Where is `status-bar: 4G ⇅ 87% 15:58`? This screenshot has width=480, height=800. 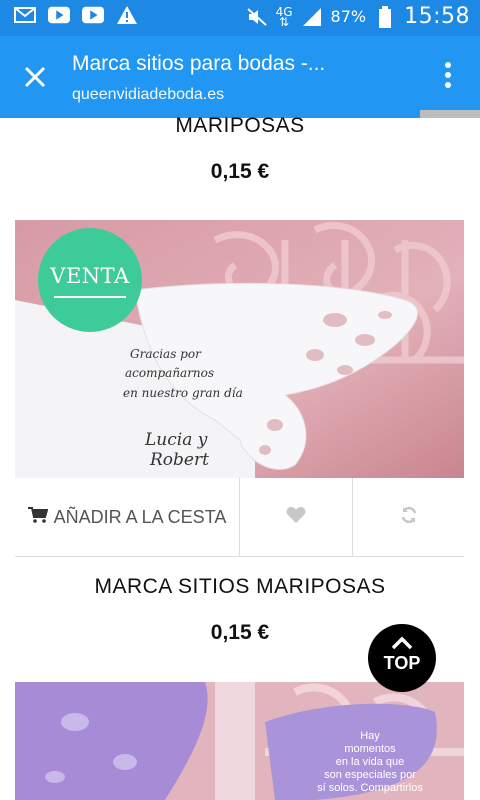 status-bar: 4G ⇅ 87% 15:58 is located at coordinates (240, 18).